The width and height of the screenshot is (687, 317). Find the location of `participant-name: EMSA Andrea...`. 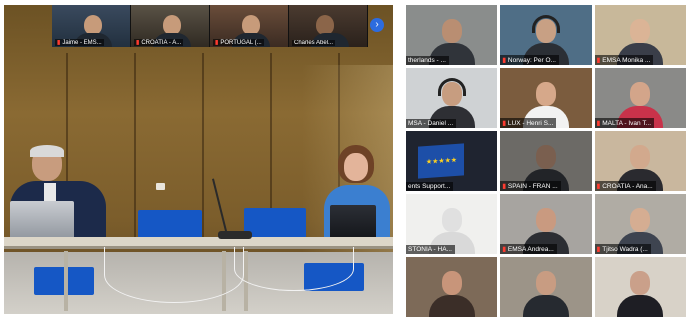

participant-name: EMSA Andrea... is located at coordinates (530, 249).